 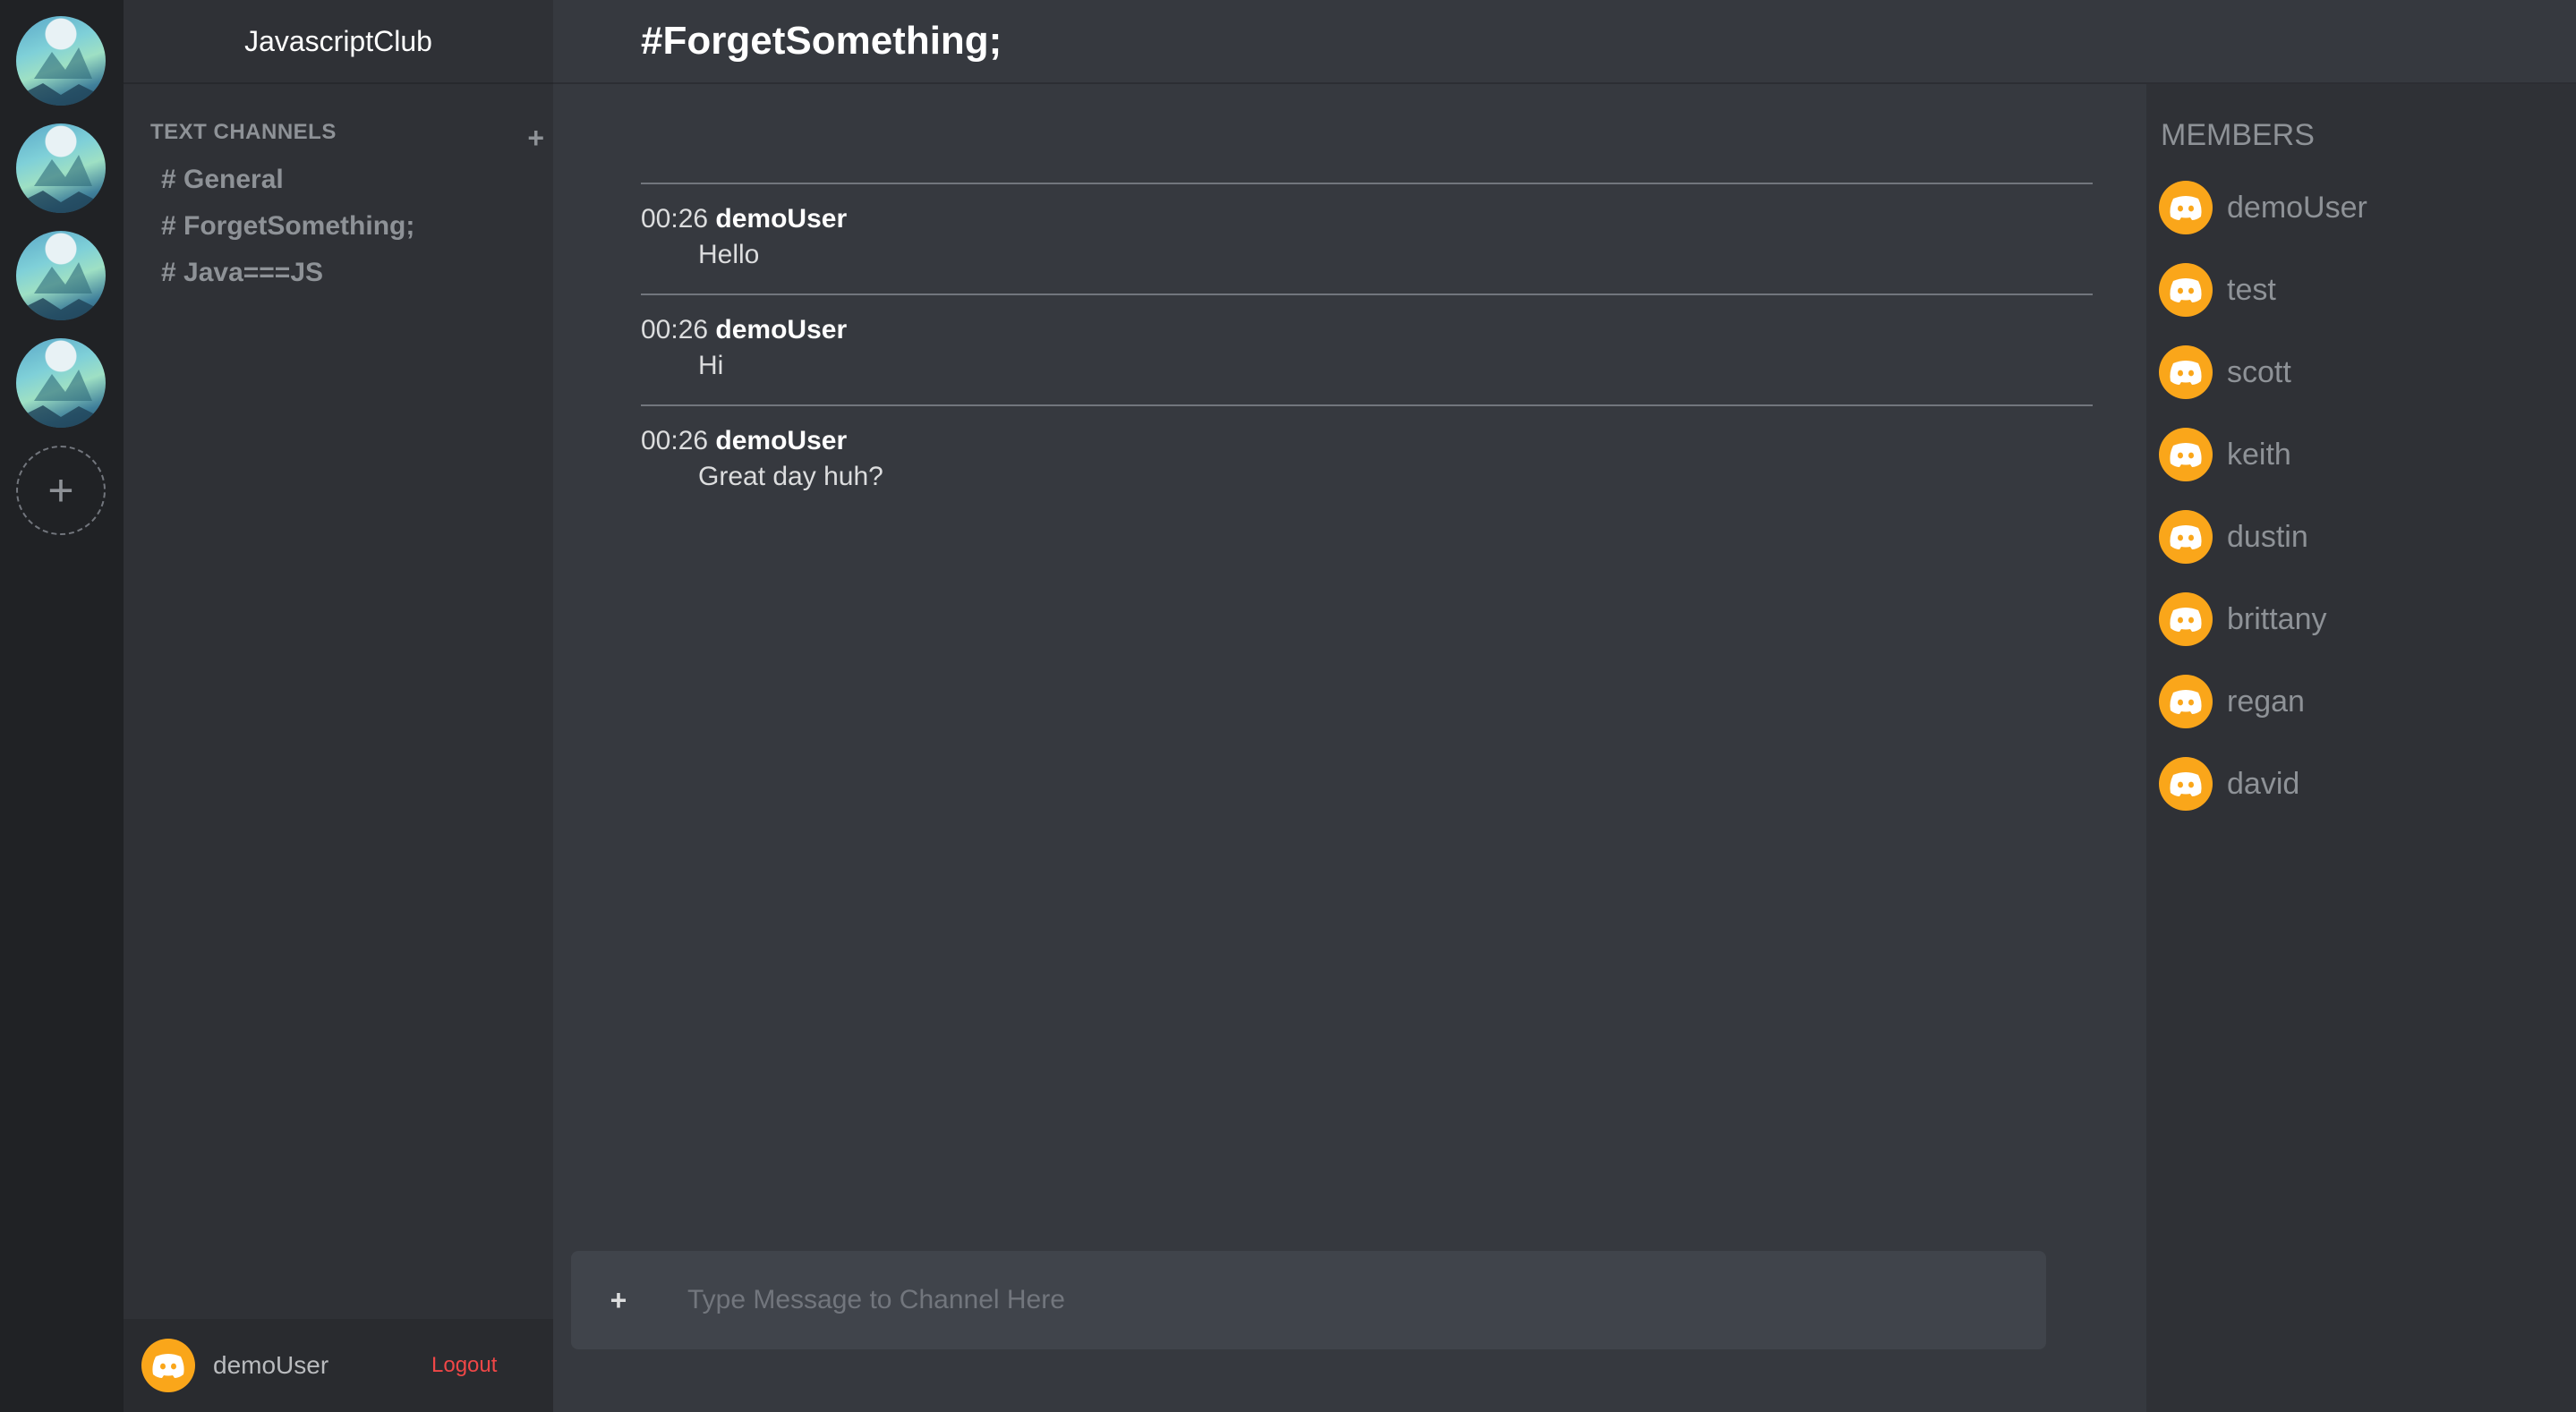 I want to click on member-name: scott, so click(x=2259, y=372).